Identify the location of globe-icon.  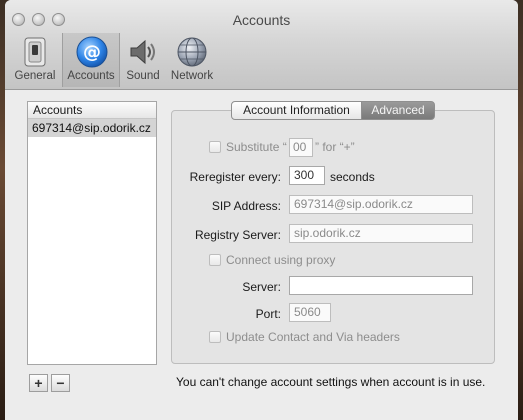
(192, 52).